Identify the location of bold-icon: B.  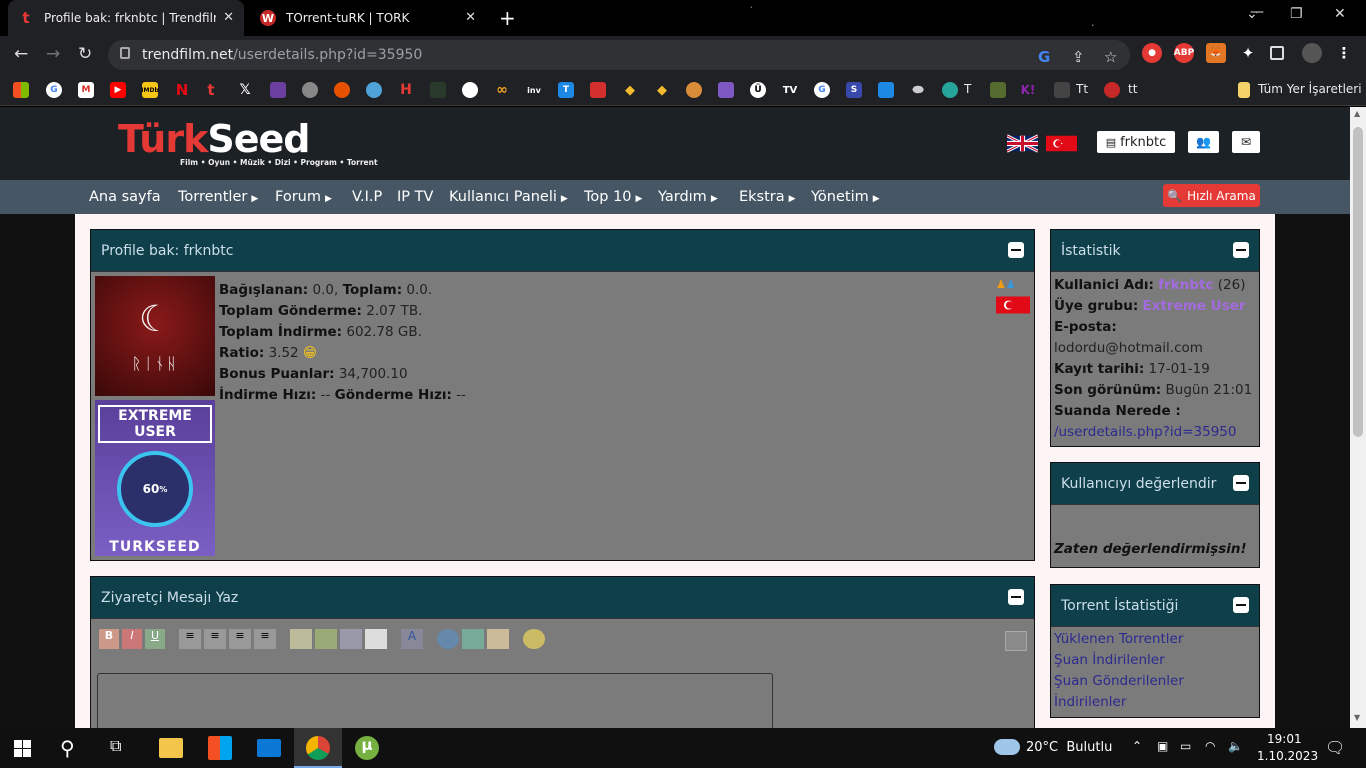
(109, 639).